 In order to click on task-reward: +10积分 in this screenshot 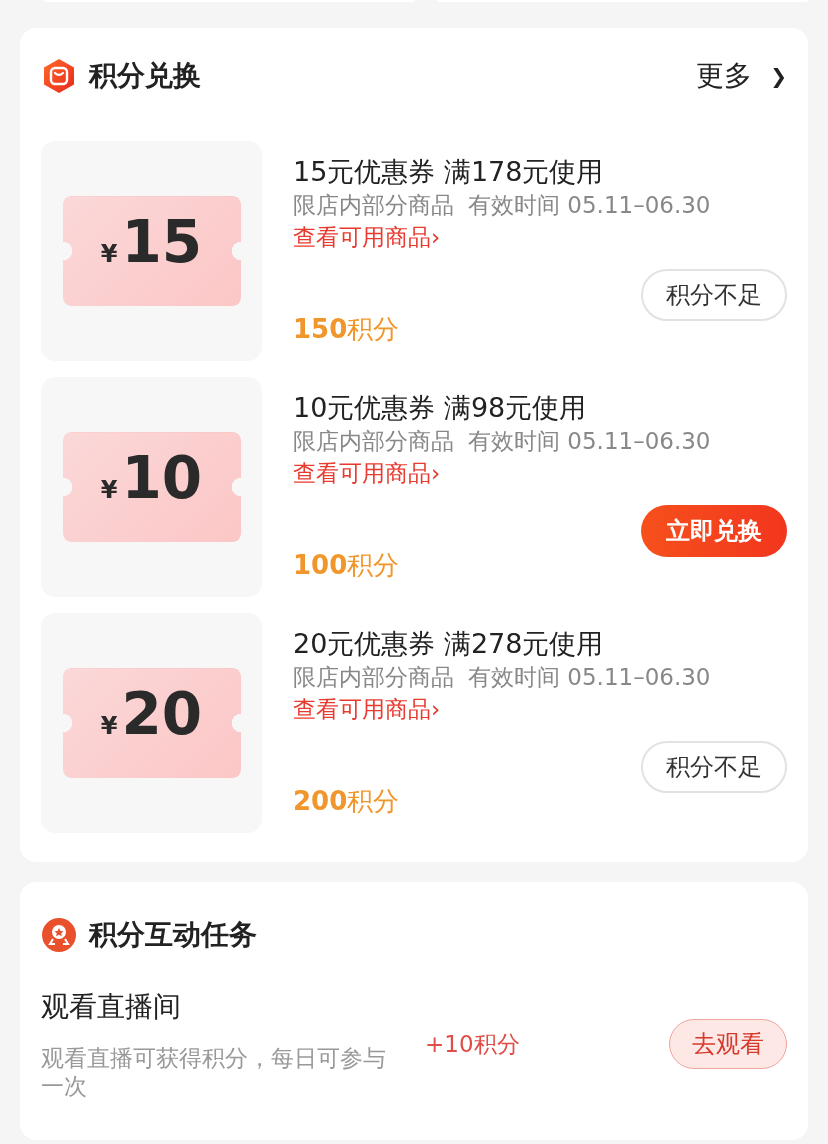, I will do `click(472, 1044)`.